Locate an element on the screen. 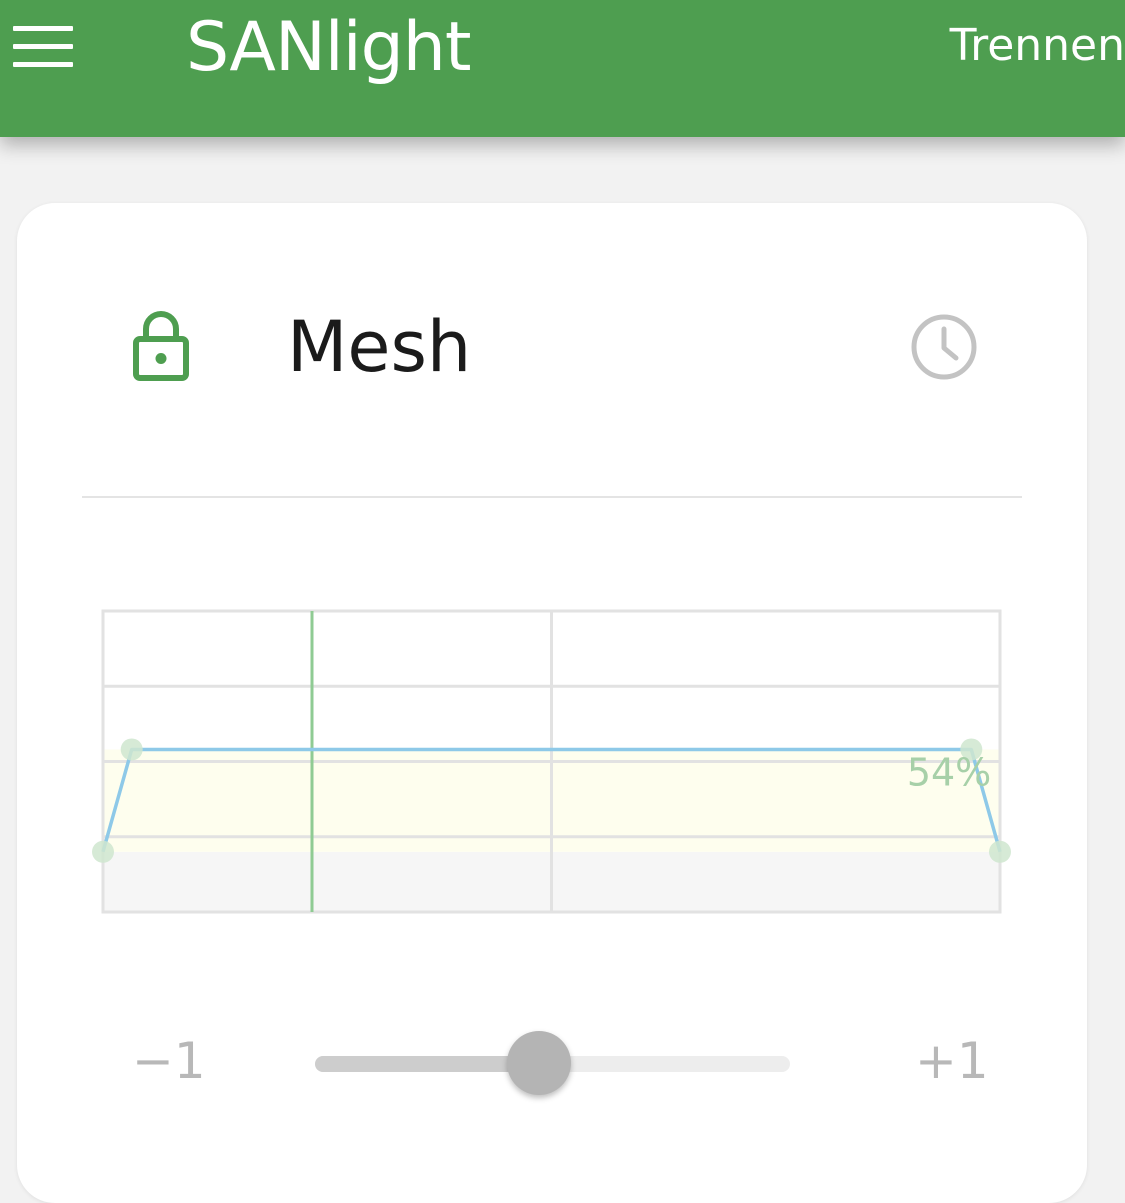 The image size is (1125, 1203). slider-min-label: −1 is located at coordinates (169, 1061).